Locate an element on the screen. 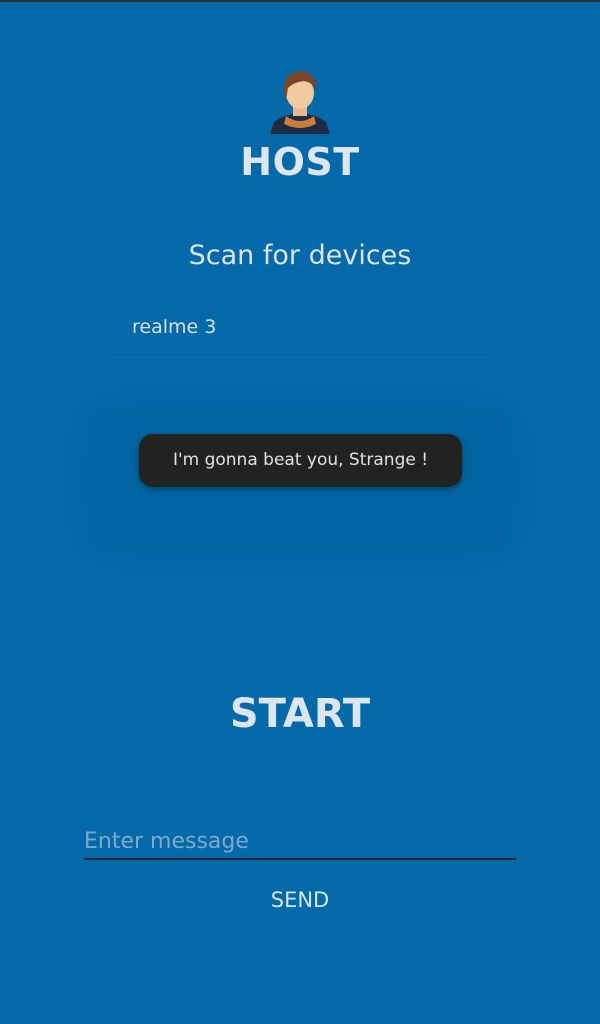  list-item: realme 3 is located at coordinates (298, 329).